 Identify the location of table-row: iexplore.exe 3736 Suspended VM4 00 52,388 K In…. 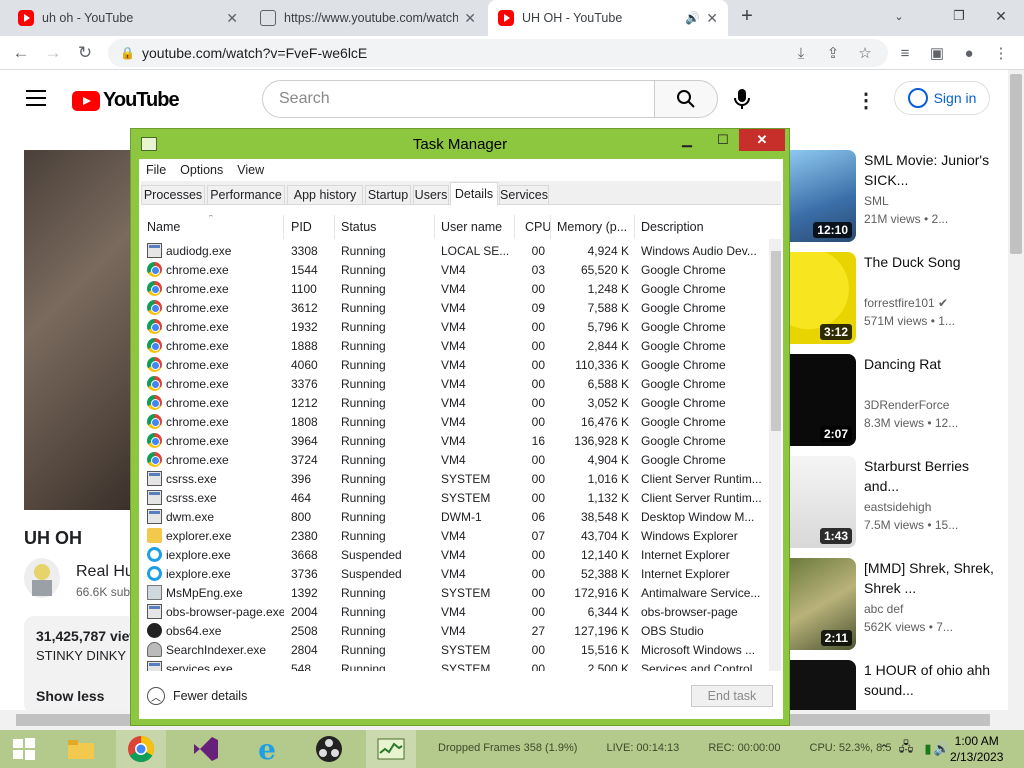
(456, 573).